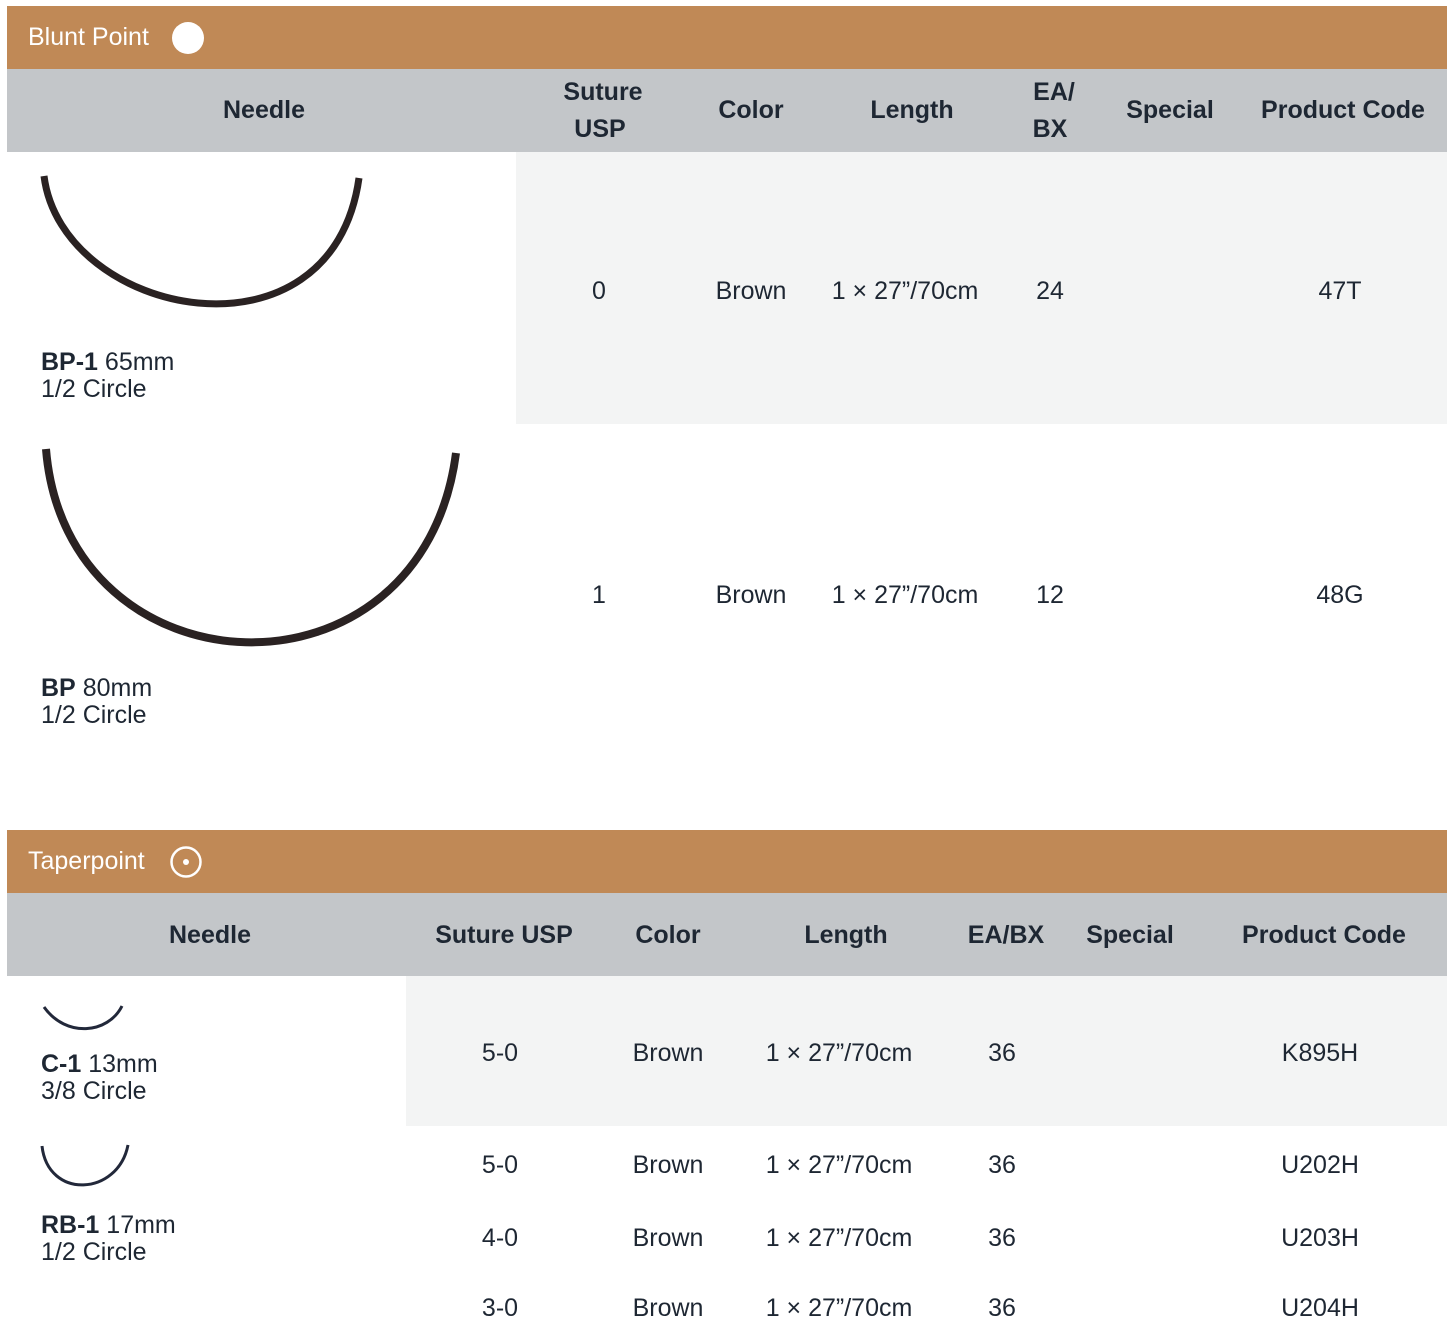 The image size is (1450, 1323). What do you see at coordinates (1320, 1165) in the screenshot?
I see `cell-product-code: U202H` at bounding box center [1320, 1165].